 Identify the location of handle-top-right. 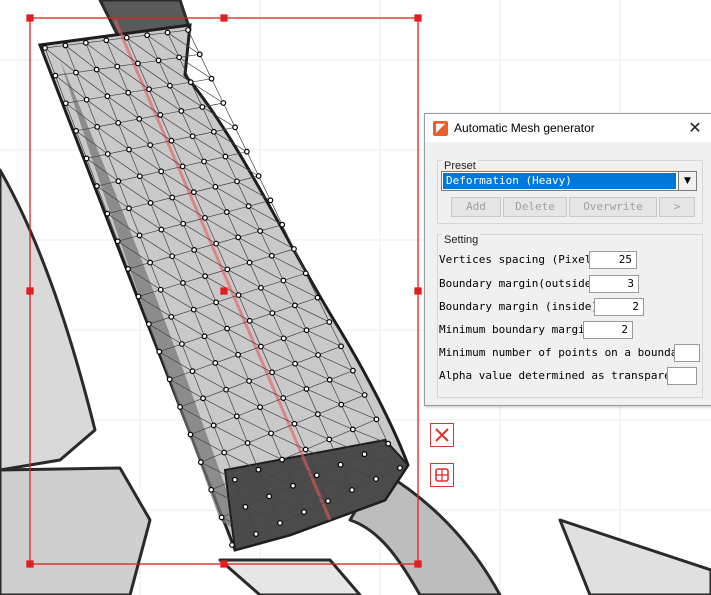
(418, 18).